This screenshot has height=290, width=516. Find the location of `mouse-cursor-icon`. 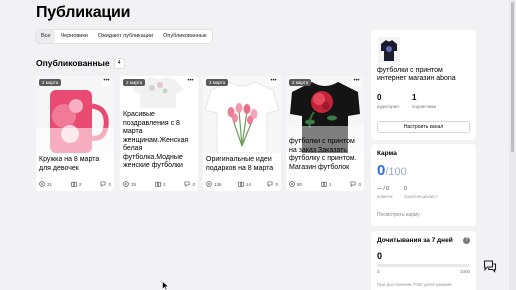

mouse-cursor-icon is located at coordinates (165, 285).